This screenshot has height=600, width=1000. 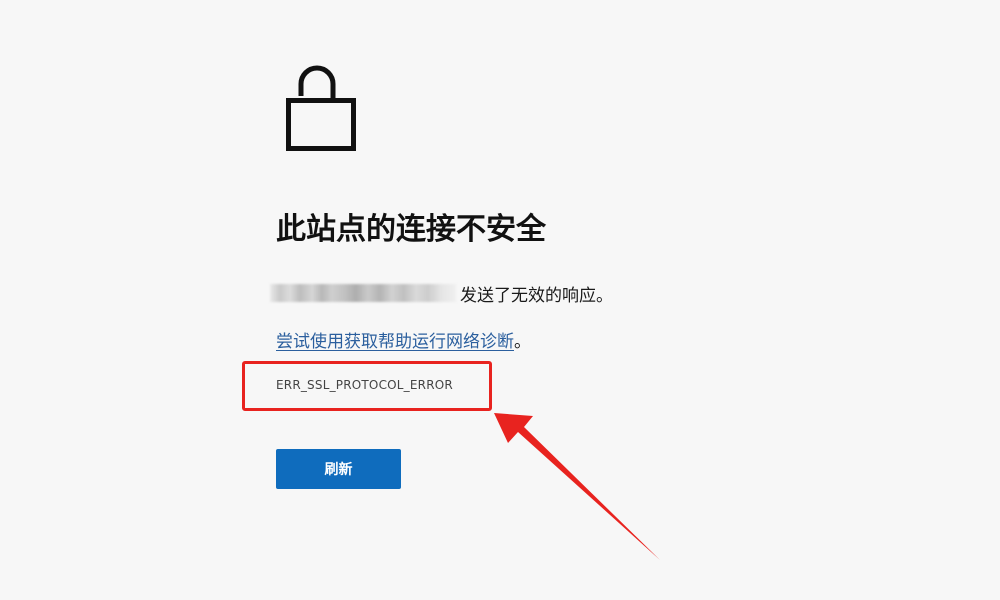 What do you see at coordinates (411, 229) in the screenshot?
I see `page-title: 此站点的连接不安全` at bounding box center [411, 229].